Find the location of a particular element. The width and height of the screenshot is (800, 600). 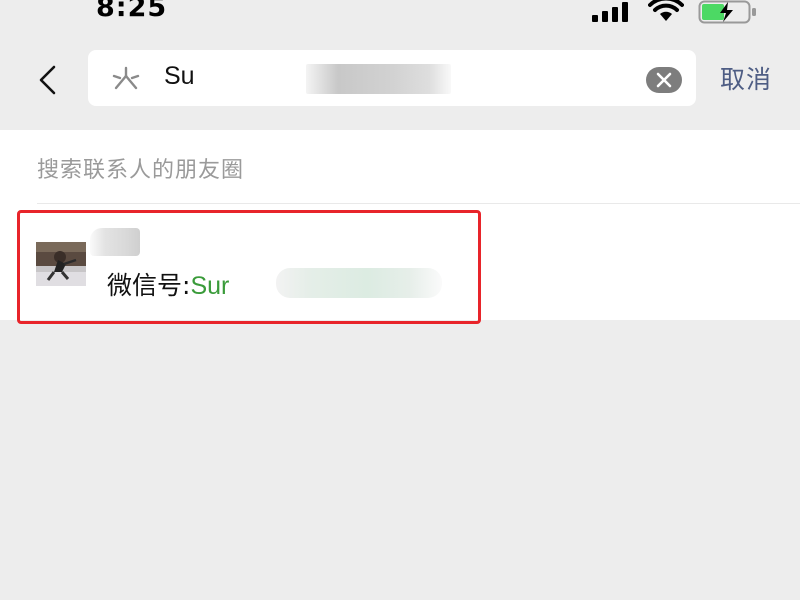

clear-icon is located at coordinates (664, 80).